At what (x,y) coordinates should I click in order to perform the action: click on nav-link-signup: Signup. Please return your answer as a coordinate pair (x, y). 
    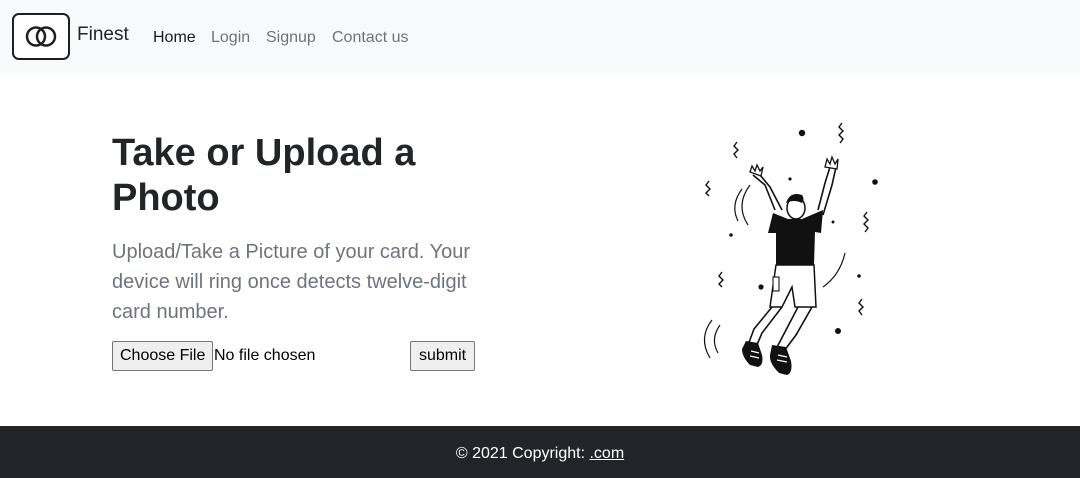
    Looking at the image, I should click on (291, 38).